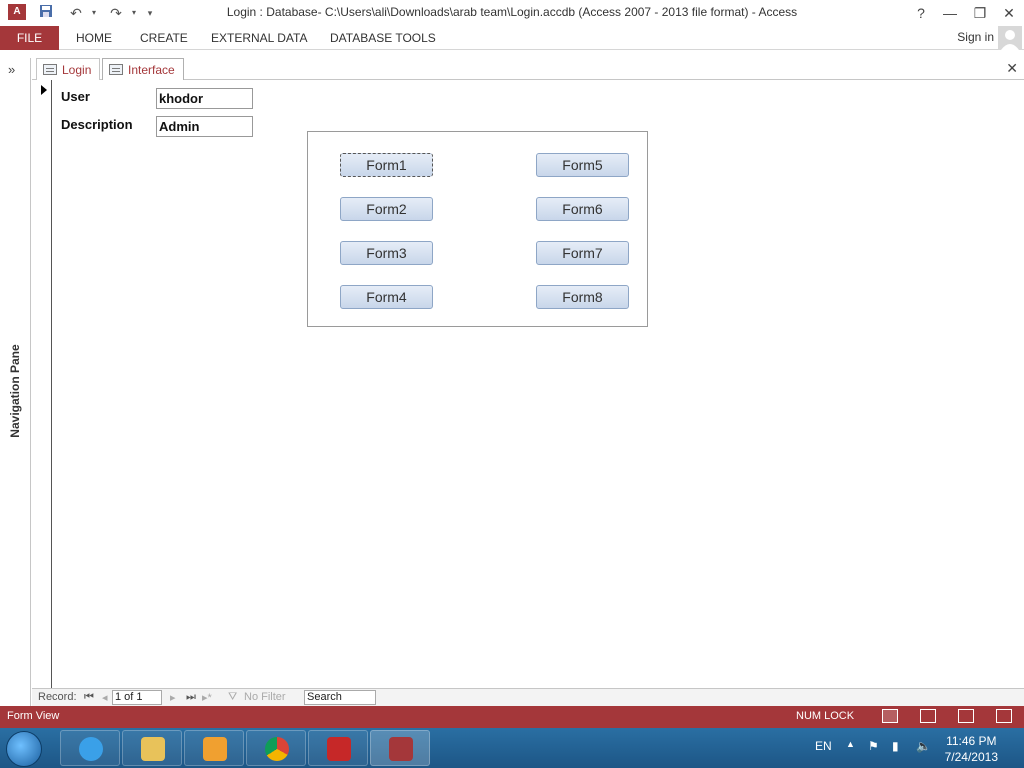  I want to click on close-document-icon: ✕, so click(1012, 68).